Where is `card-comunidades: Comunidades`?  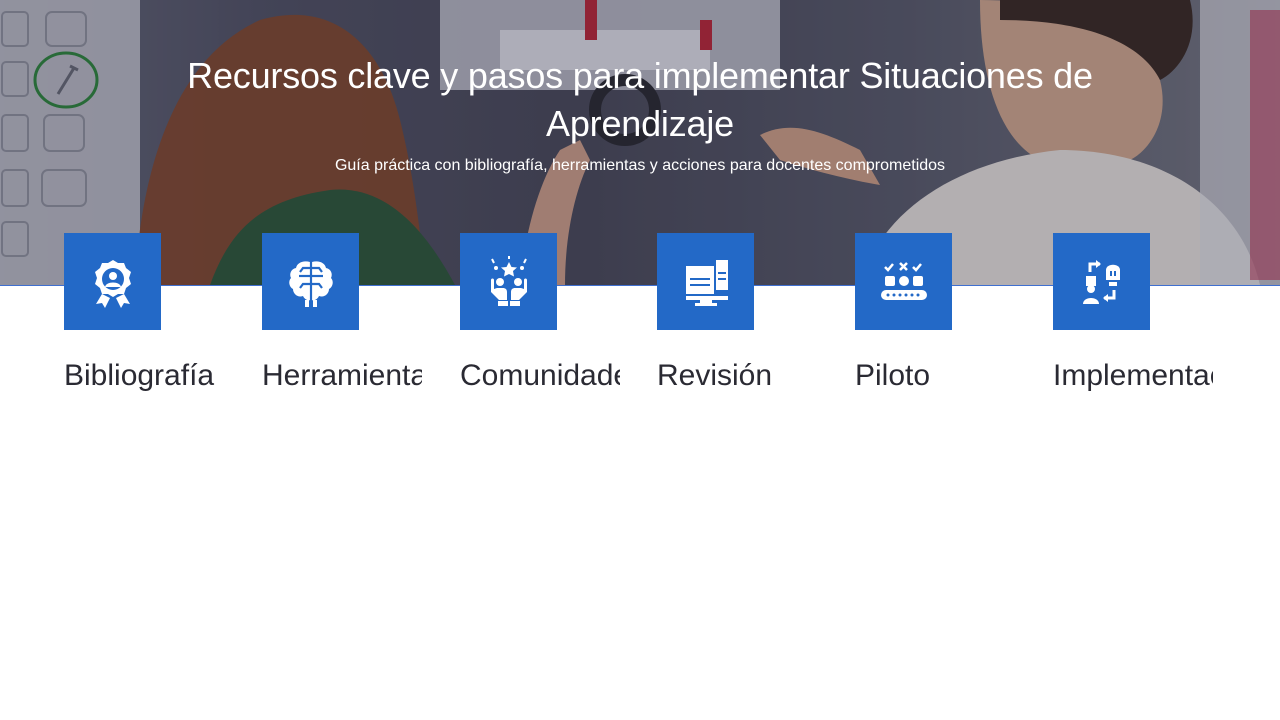 card-comunidades: Comunidades is located at coordinates (550, 313).